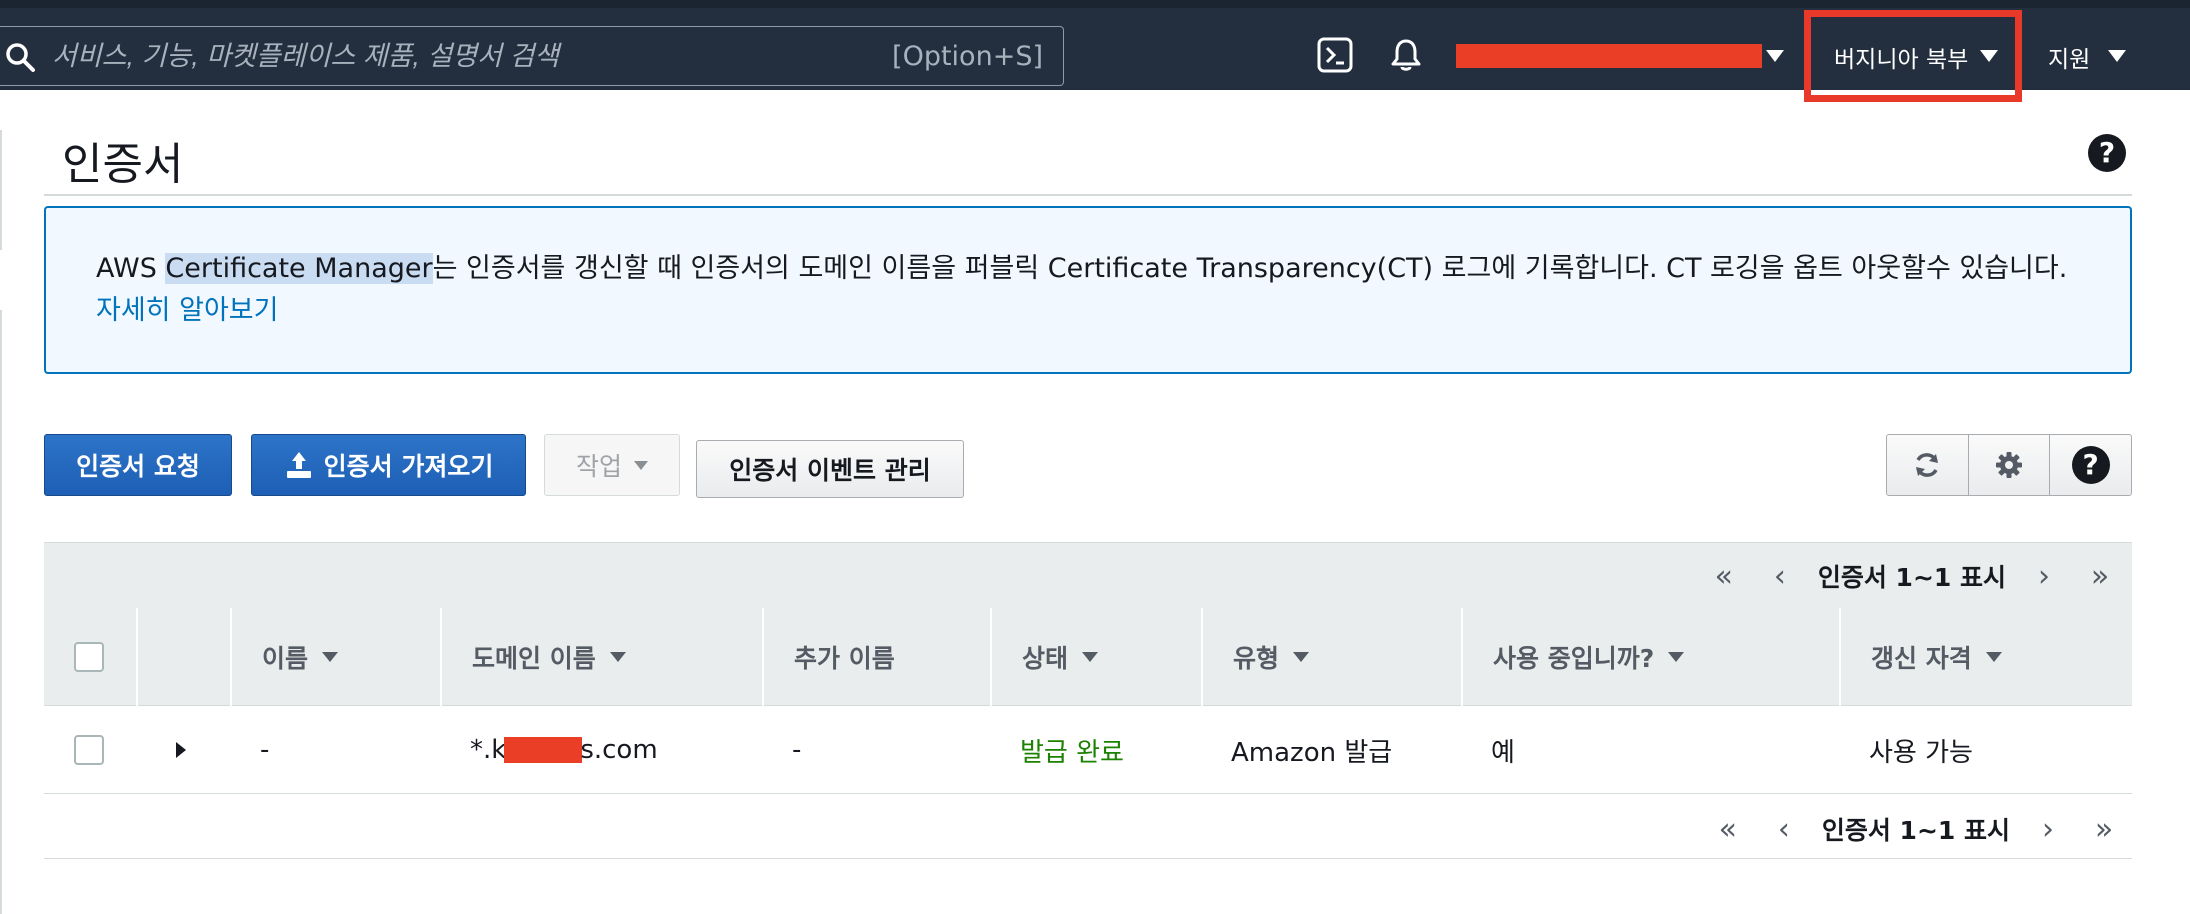 Image resolution: width=2190 pixels, height=914 pixels. I want to click on region-selector: 버지니아 북부, so click(1901, 57).